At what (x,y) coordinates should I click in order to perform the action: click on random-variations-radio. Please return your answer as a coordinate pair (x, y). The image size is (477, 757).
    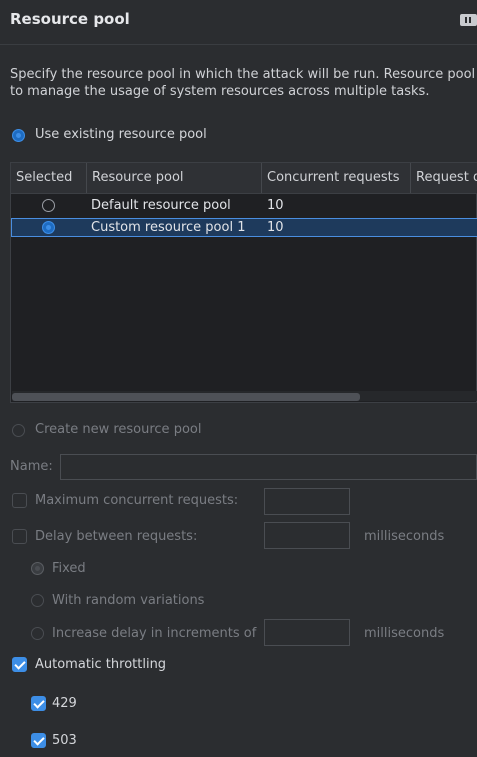
    Looking at the image, I should click on (37, 600).